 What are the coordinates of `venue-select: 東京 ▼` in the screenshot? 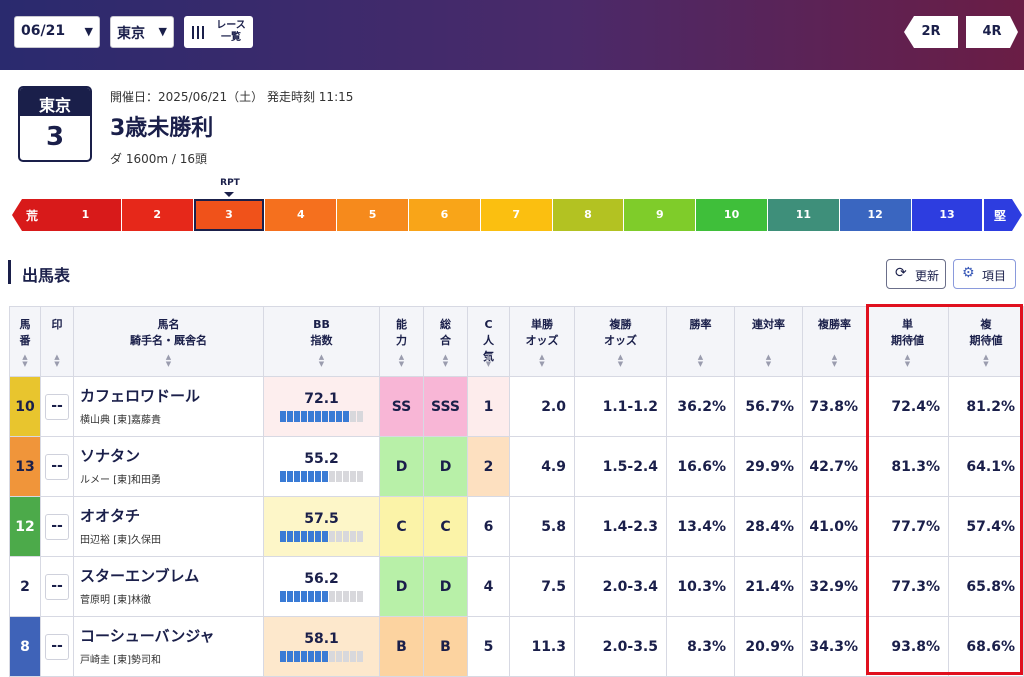 It's located at (142, 32).